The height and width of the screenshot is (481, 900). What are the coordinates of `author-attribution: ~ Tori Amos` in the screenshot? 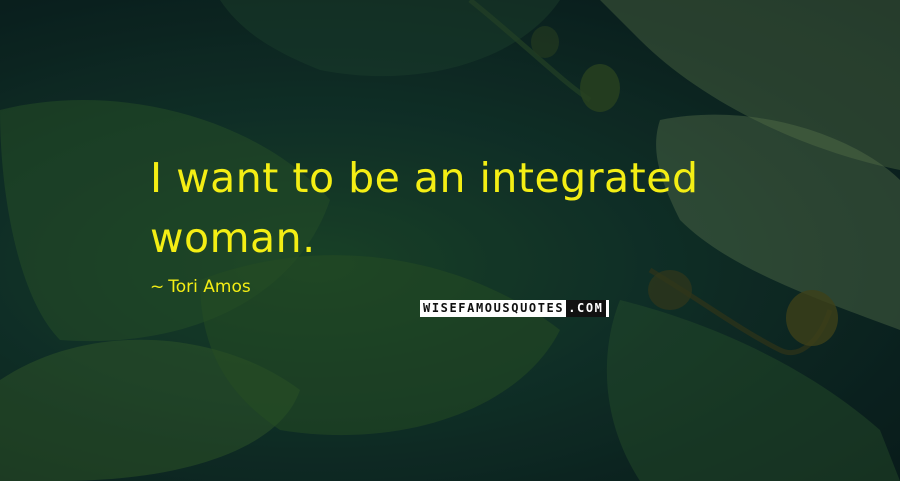 It's located at (200, 287).